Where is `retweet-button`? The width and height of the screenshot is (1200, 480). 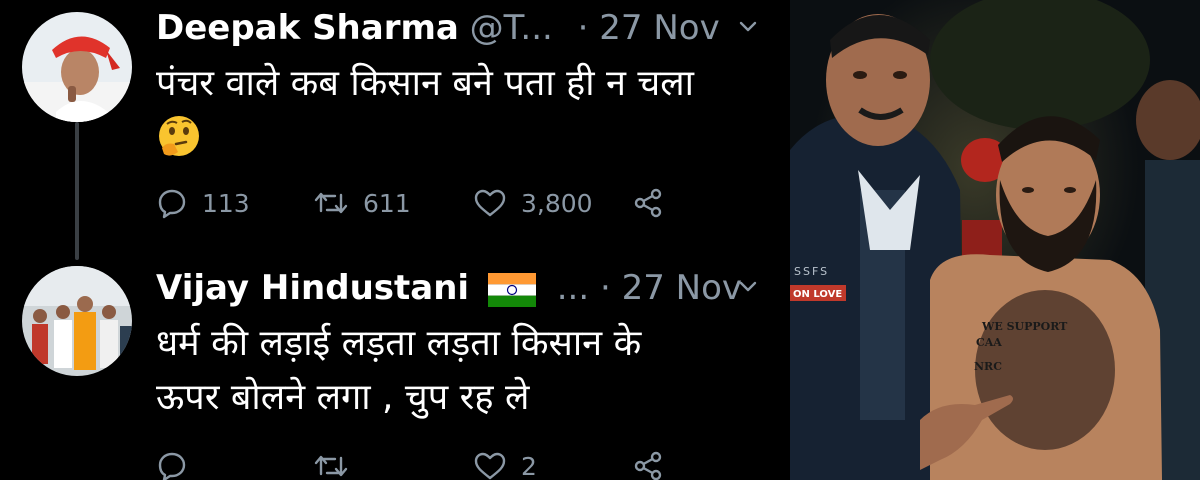 retweet-button is located at coordinates (338, 463).